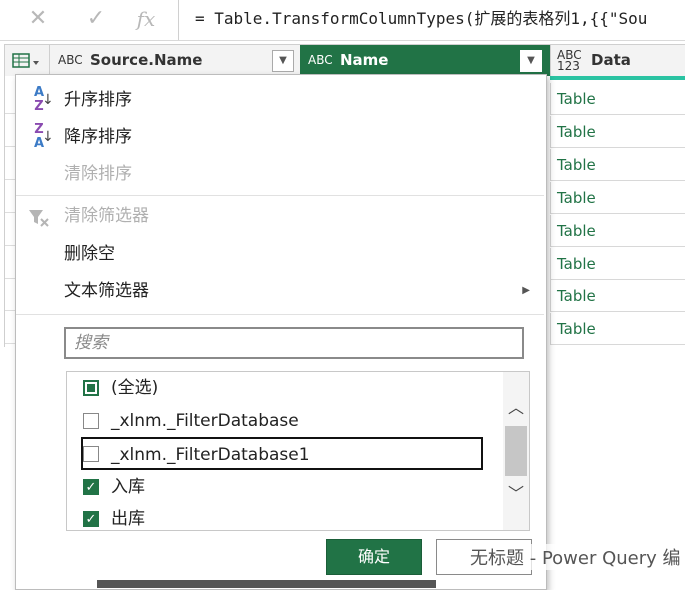 This screenshot has height=590, width=685. What do you see at coordinates (210, 455) in the screenshot?
I see `list-item-label: _xlnm._FilterDatabase1` at bounding box center [210, 455].